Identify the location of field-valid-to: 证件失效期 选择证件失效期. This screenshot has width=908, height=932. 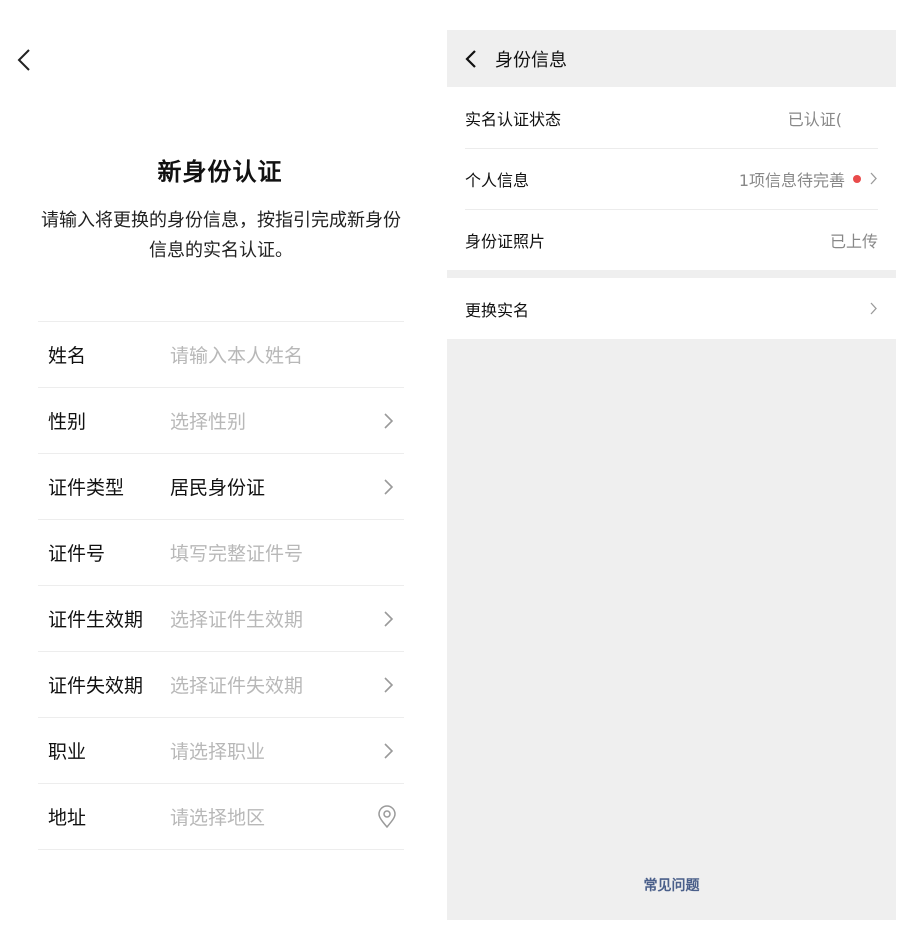
(221, 685).